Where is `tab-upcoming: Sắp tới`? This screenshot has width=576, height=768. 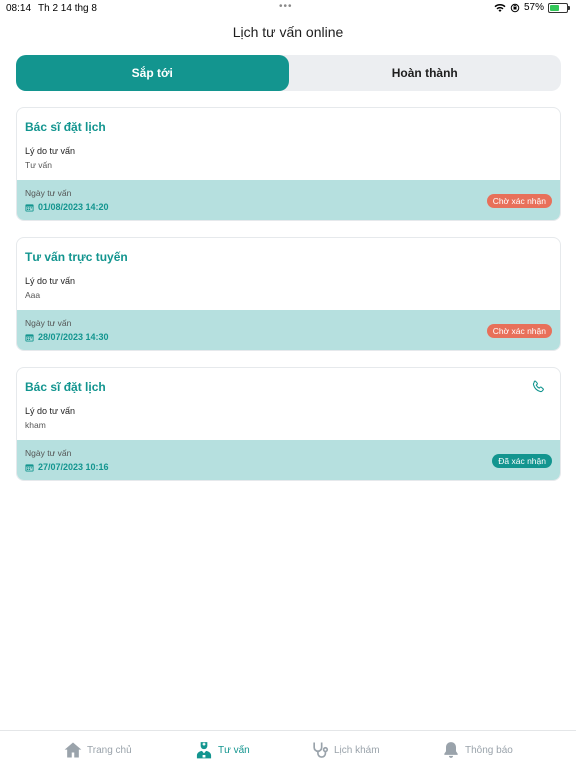
tab-upcoming: Sắp tới is located at coordinates (152, 73).